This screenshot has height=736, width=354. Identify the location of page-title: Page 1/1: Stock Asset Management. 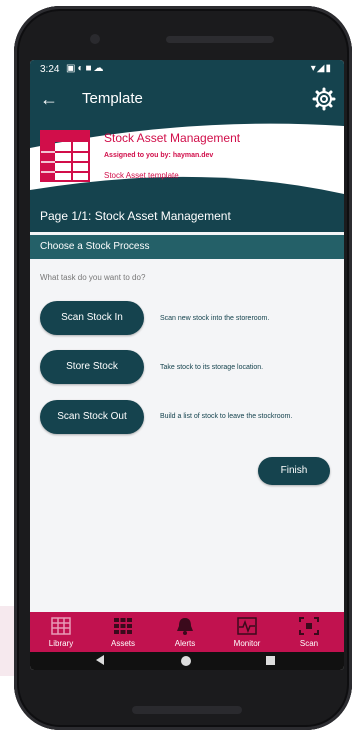
(135, 216).